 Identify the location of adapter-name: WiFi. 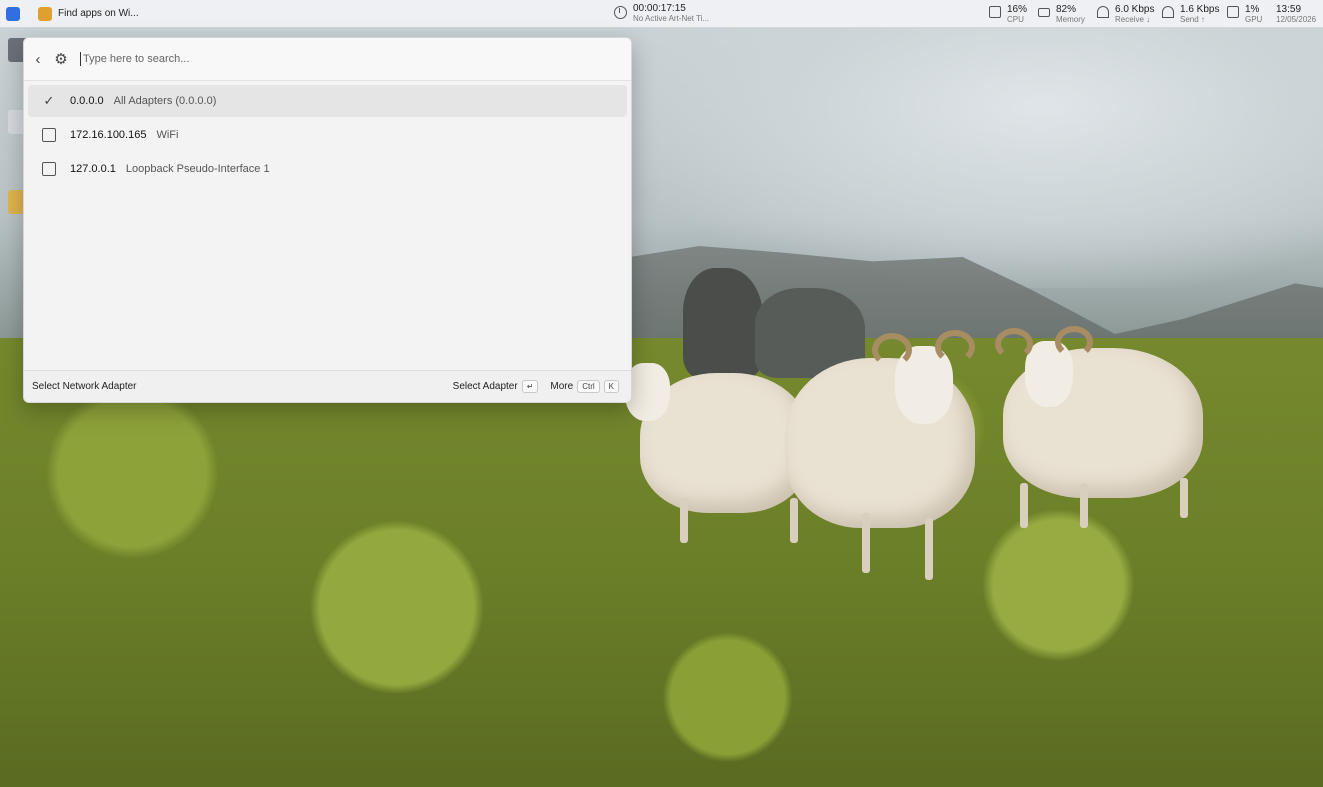
(167, 135).